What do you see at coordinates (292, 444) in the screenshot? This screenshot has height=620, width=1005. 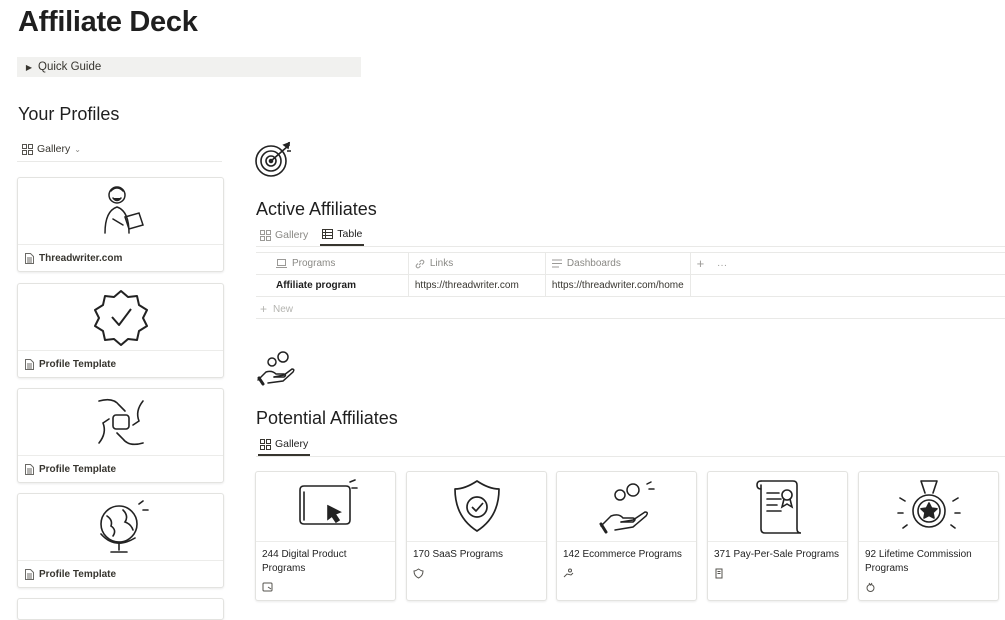 I see `tab-potential-gallery-label: Gallery` at bounding box center [292, 444].